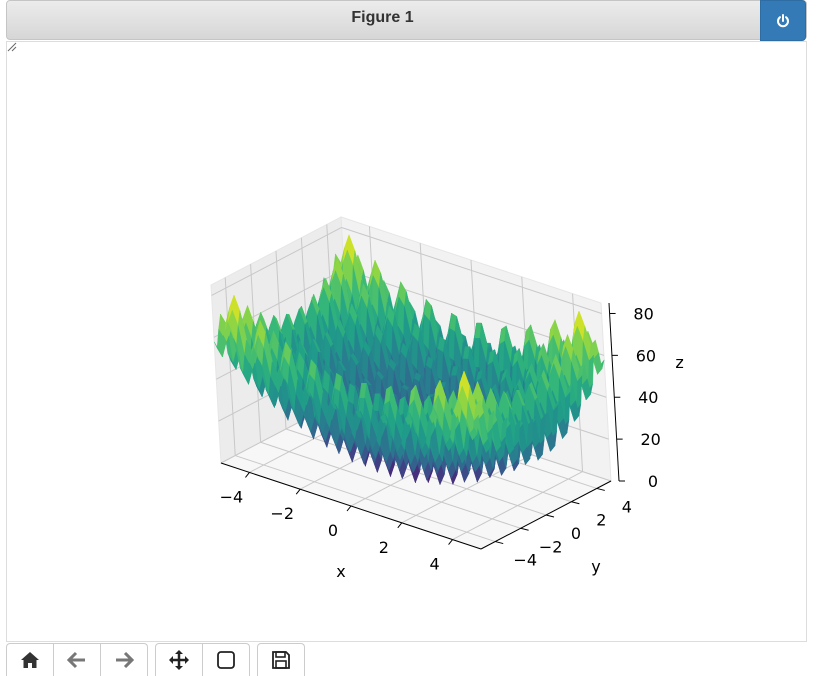 The width and height of the screenshot is (817, 676). What do you see at coordinates (282, 513) in the screenshot?
I see `x-tick-label: −2` at bounding box center [282, 513].